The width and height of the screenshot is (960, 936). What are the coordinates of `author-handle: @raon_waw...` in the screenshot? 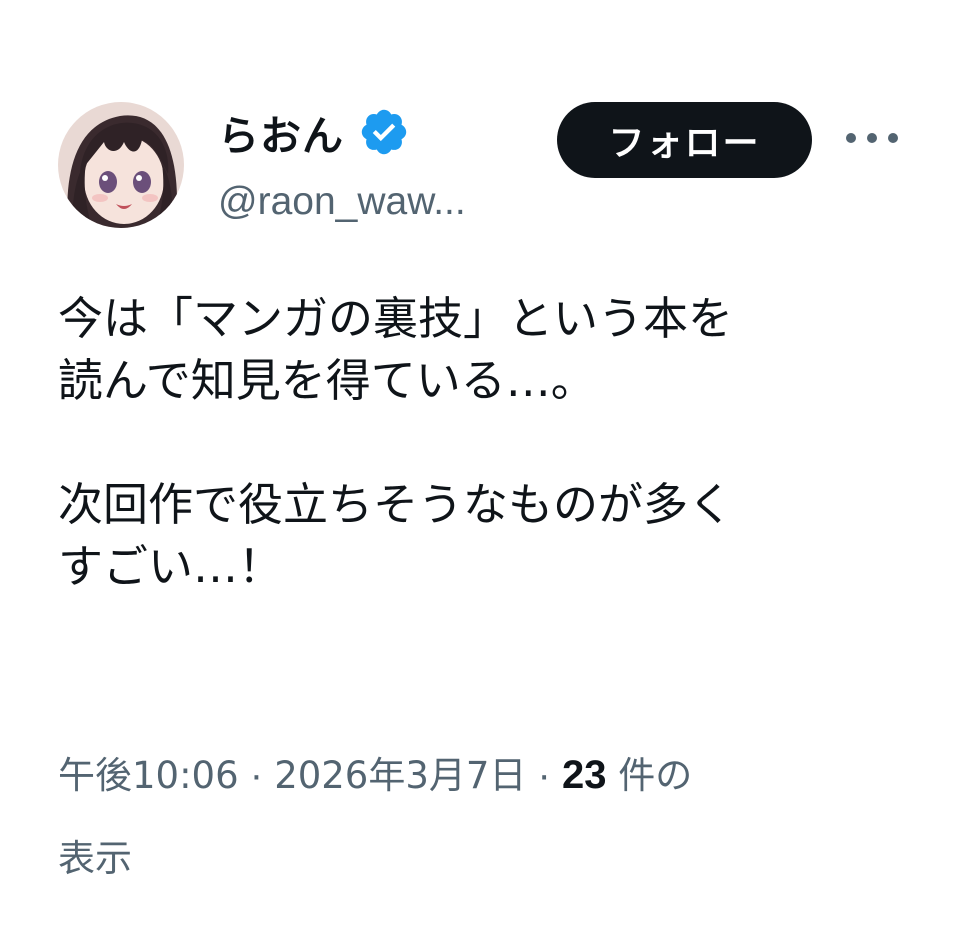 It's located at (342, 202).